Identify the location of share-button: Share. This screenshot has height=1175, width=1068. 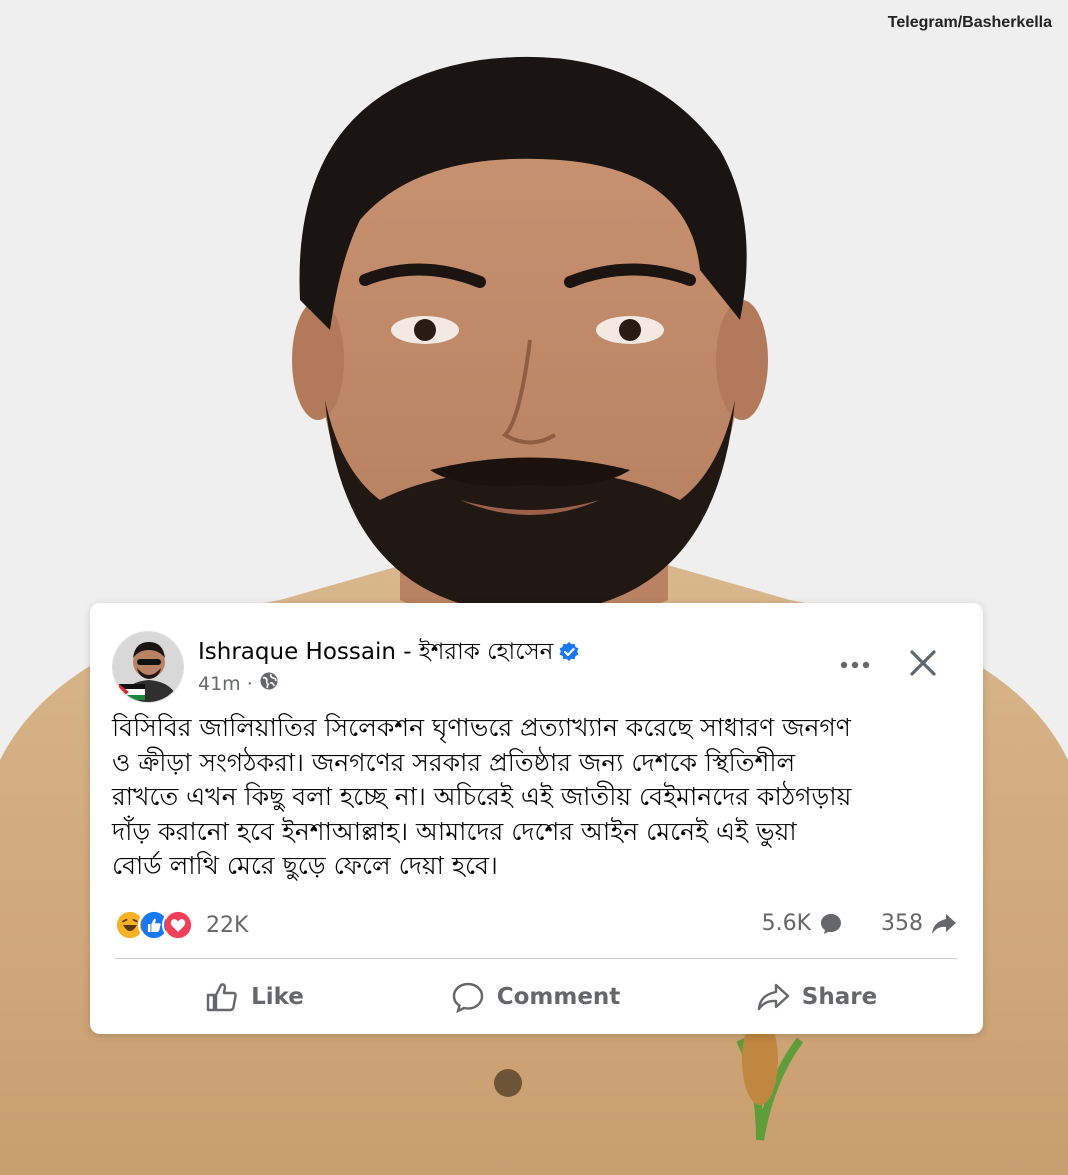
(816, 997).